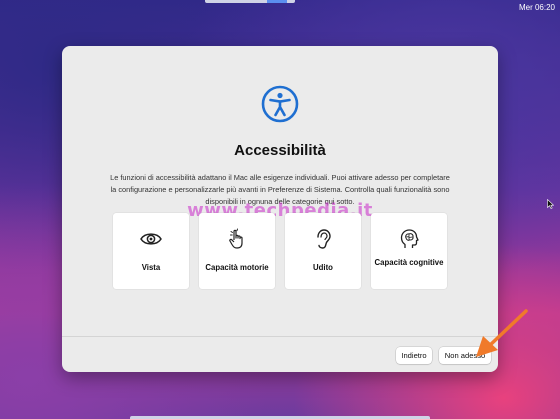  Describe the element at coordinates (536, 7) in the screenshot. I see `menubar-clock: Mer 06:20` at that location.